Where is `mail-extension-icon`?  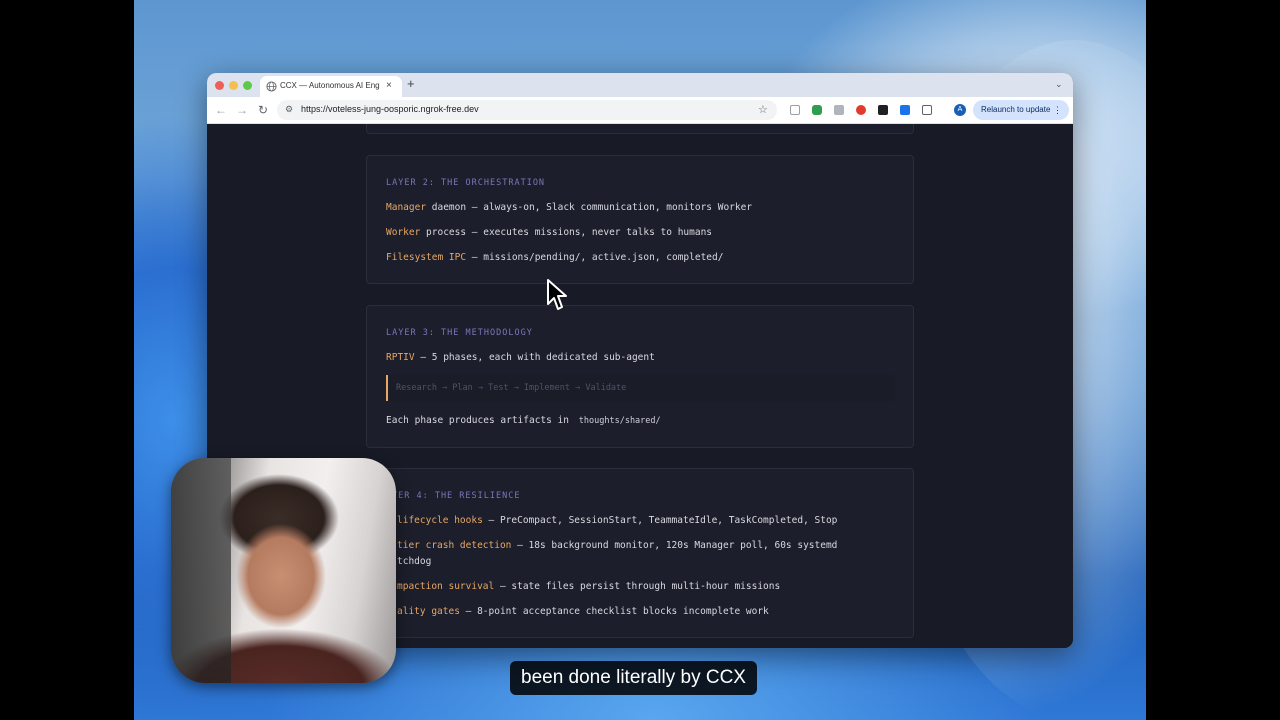
mail-extension-icon is located at coordinates (795, 110).